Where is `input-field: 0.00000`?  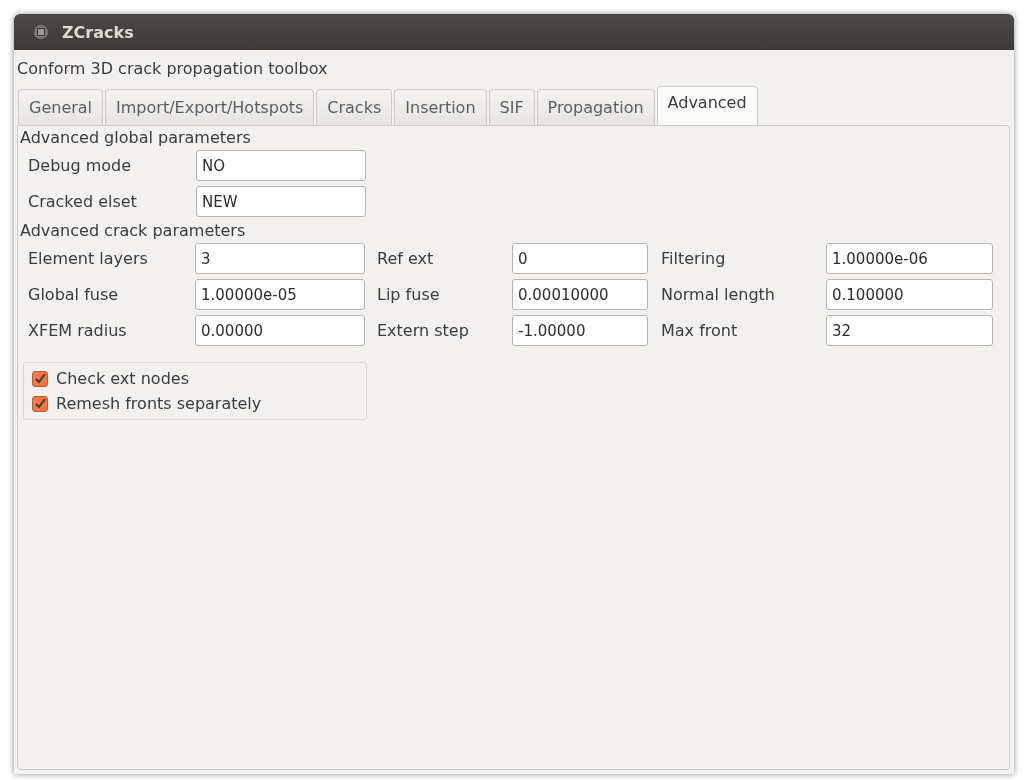
input-field: 0.00000 is located at coordinates (280, 330).